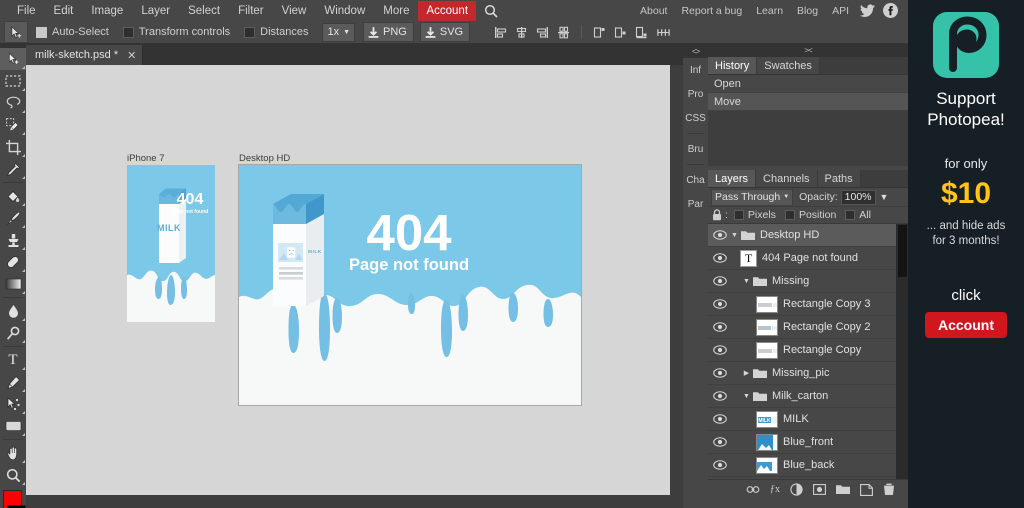  Describe the element at coordinates (867, 10) in the screenshot. I see `twitter-icon` at that location.